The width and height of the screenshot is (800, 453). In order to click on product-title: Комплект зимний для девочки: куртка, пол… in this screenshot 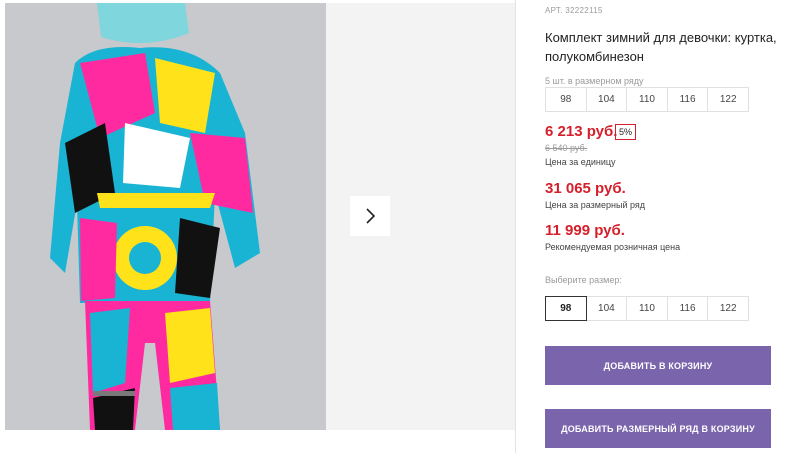, I will do `click(661, 47)`.